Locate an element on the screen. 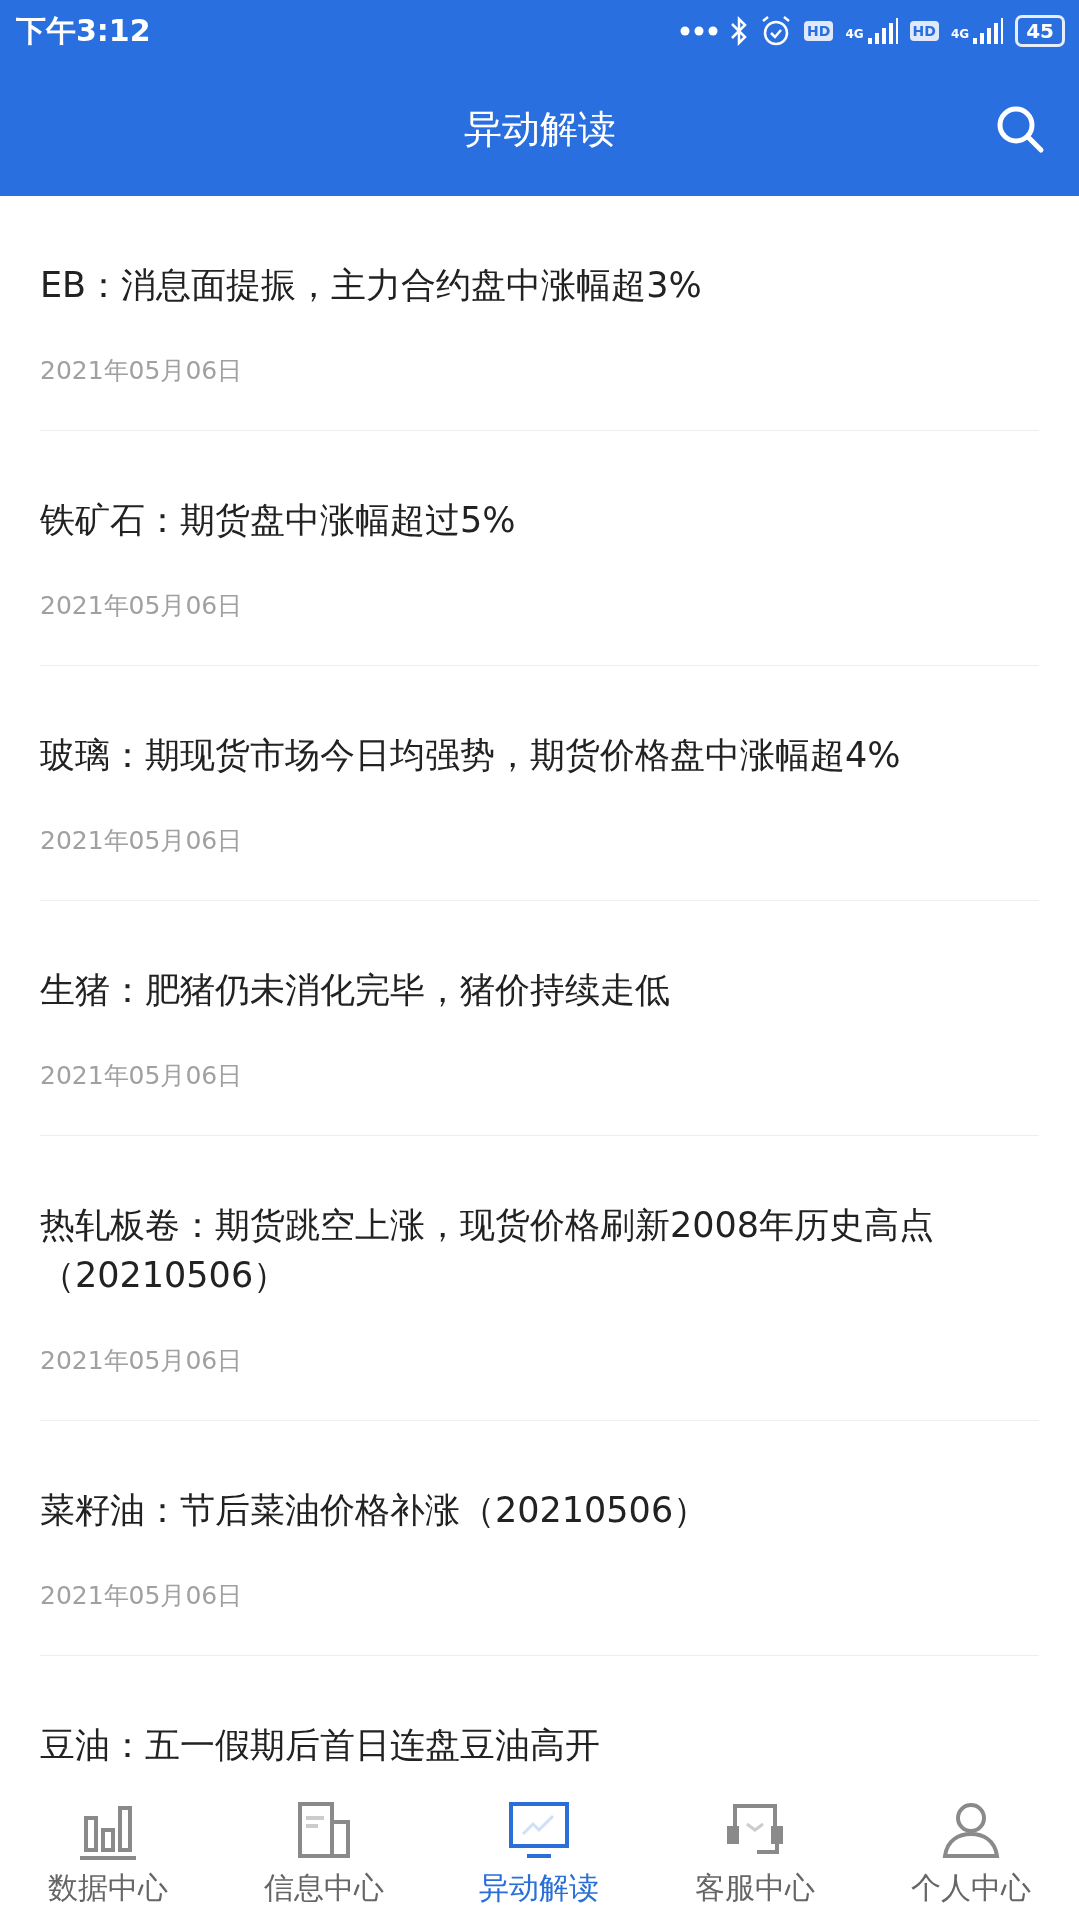  article-title: EB：消息面提振，主力合约盘中涨幅超3% is located at coordinates (539, 285).